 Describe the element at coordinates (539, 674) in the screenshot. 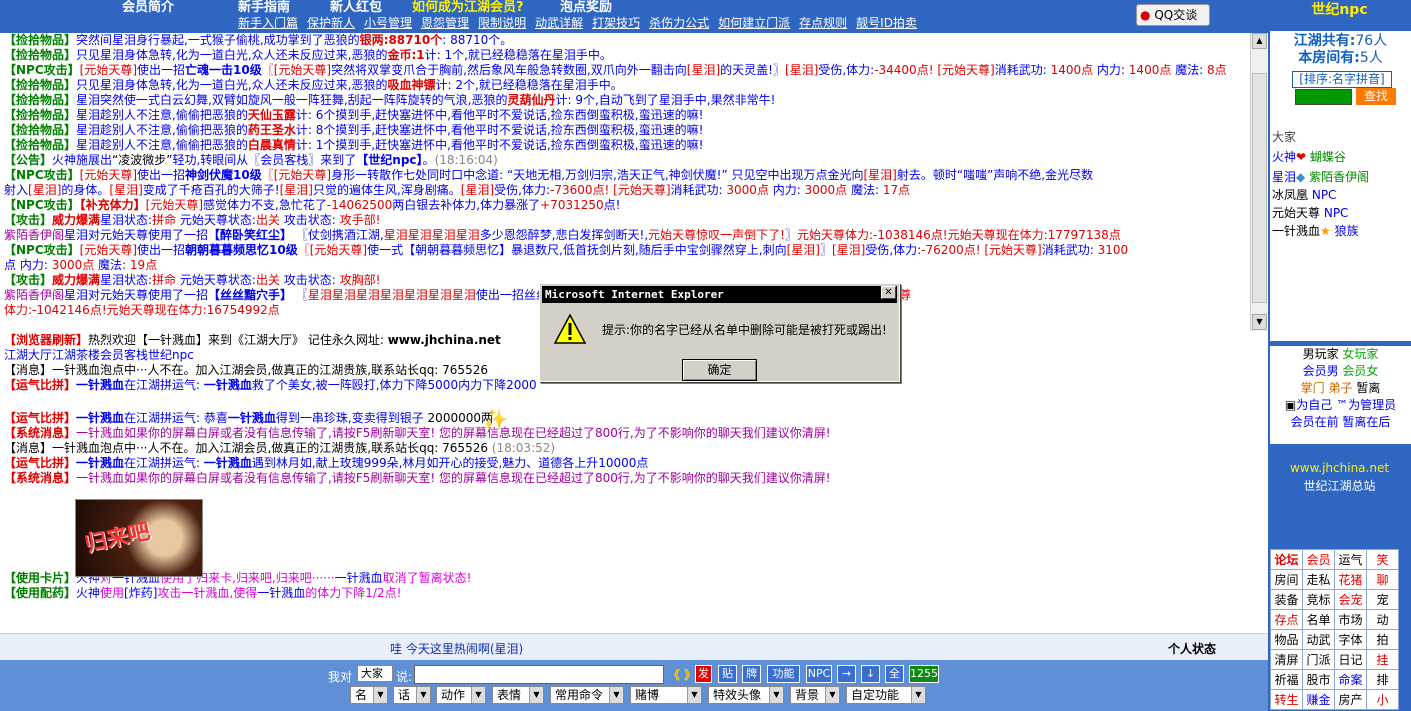

I see `message-input` at that location.